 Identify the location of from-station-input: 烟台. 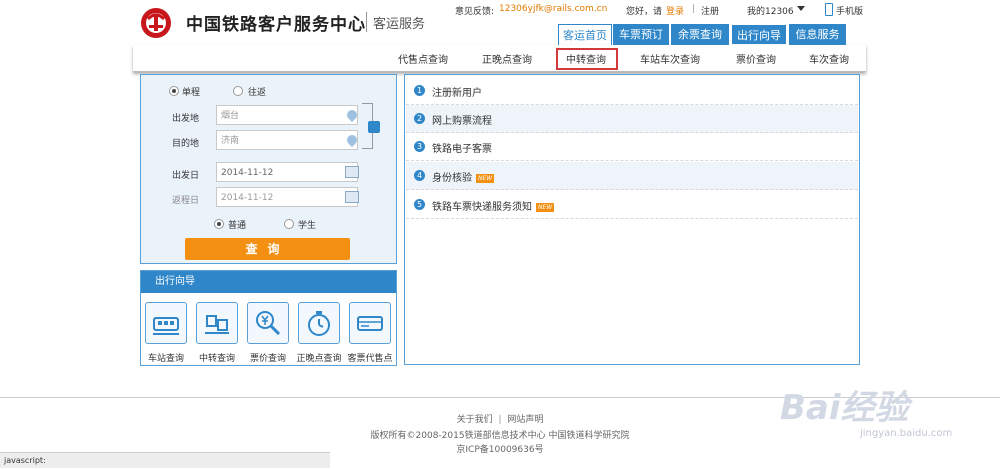
(287, 115).